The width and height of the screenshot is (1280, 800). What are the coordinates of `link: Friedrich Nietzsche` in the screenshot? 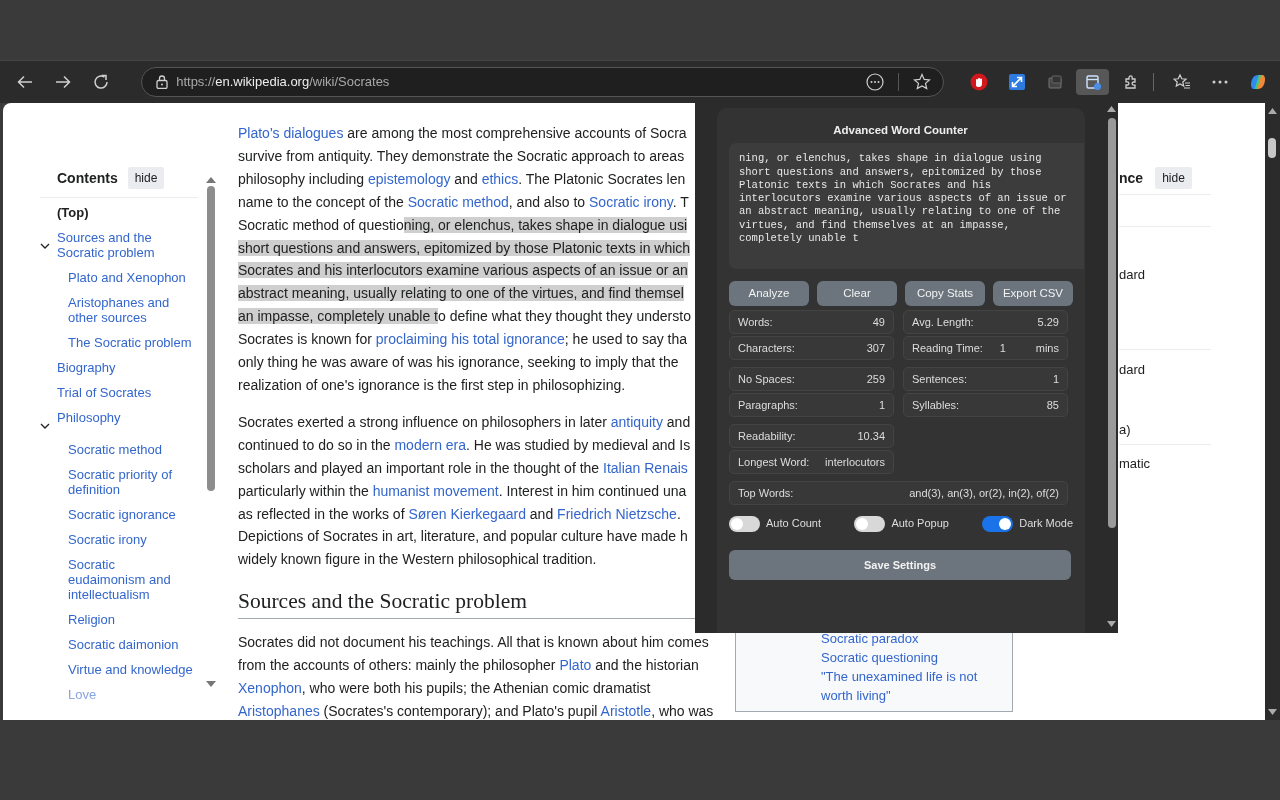 It's located at (617, 513).